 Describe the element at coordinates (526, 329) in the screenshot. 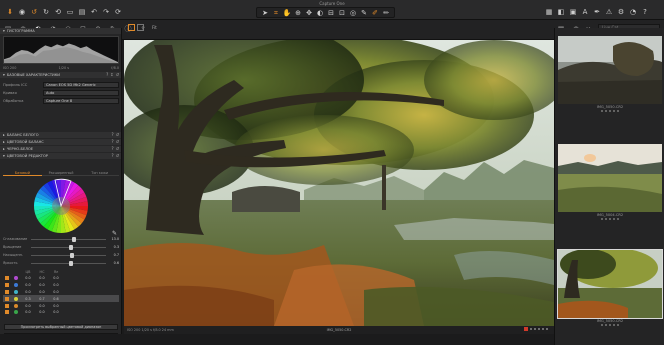

I see `color-tag` at that location.